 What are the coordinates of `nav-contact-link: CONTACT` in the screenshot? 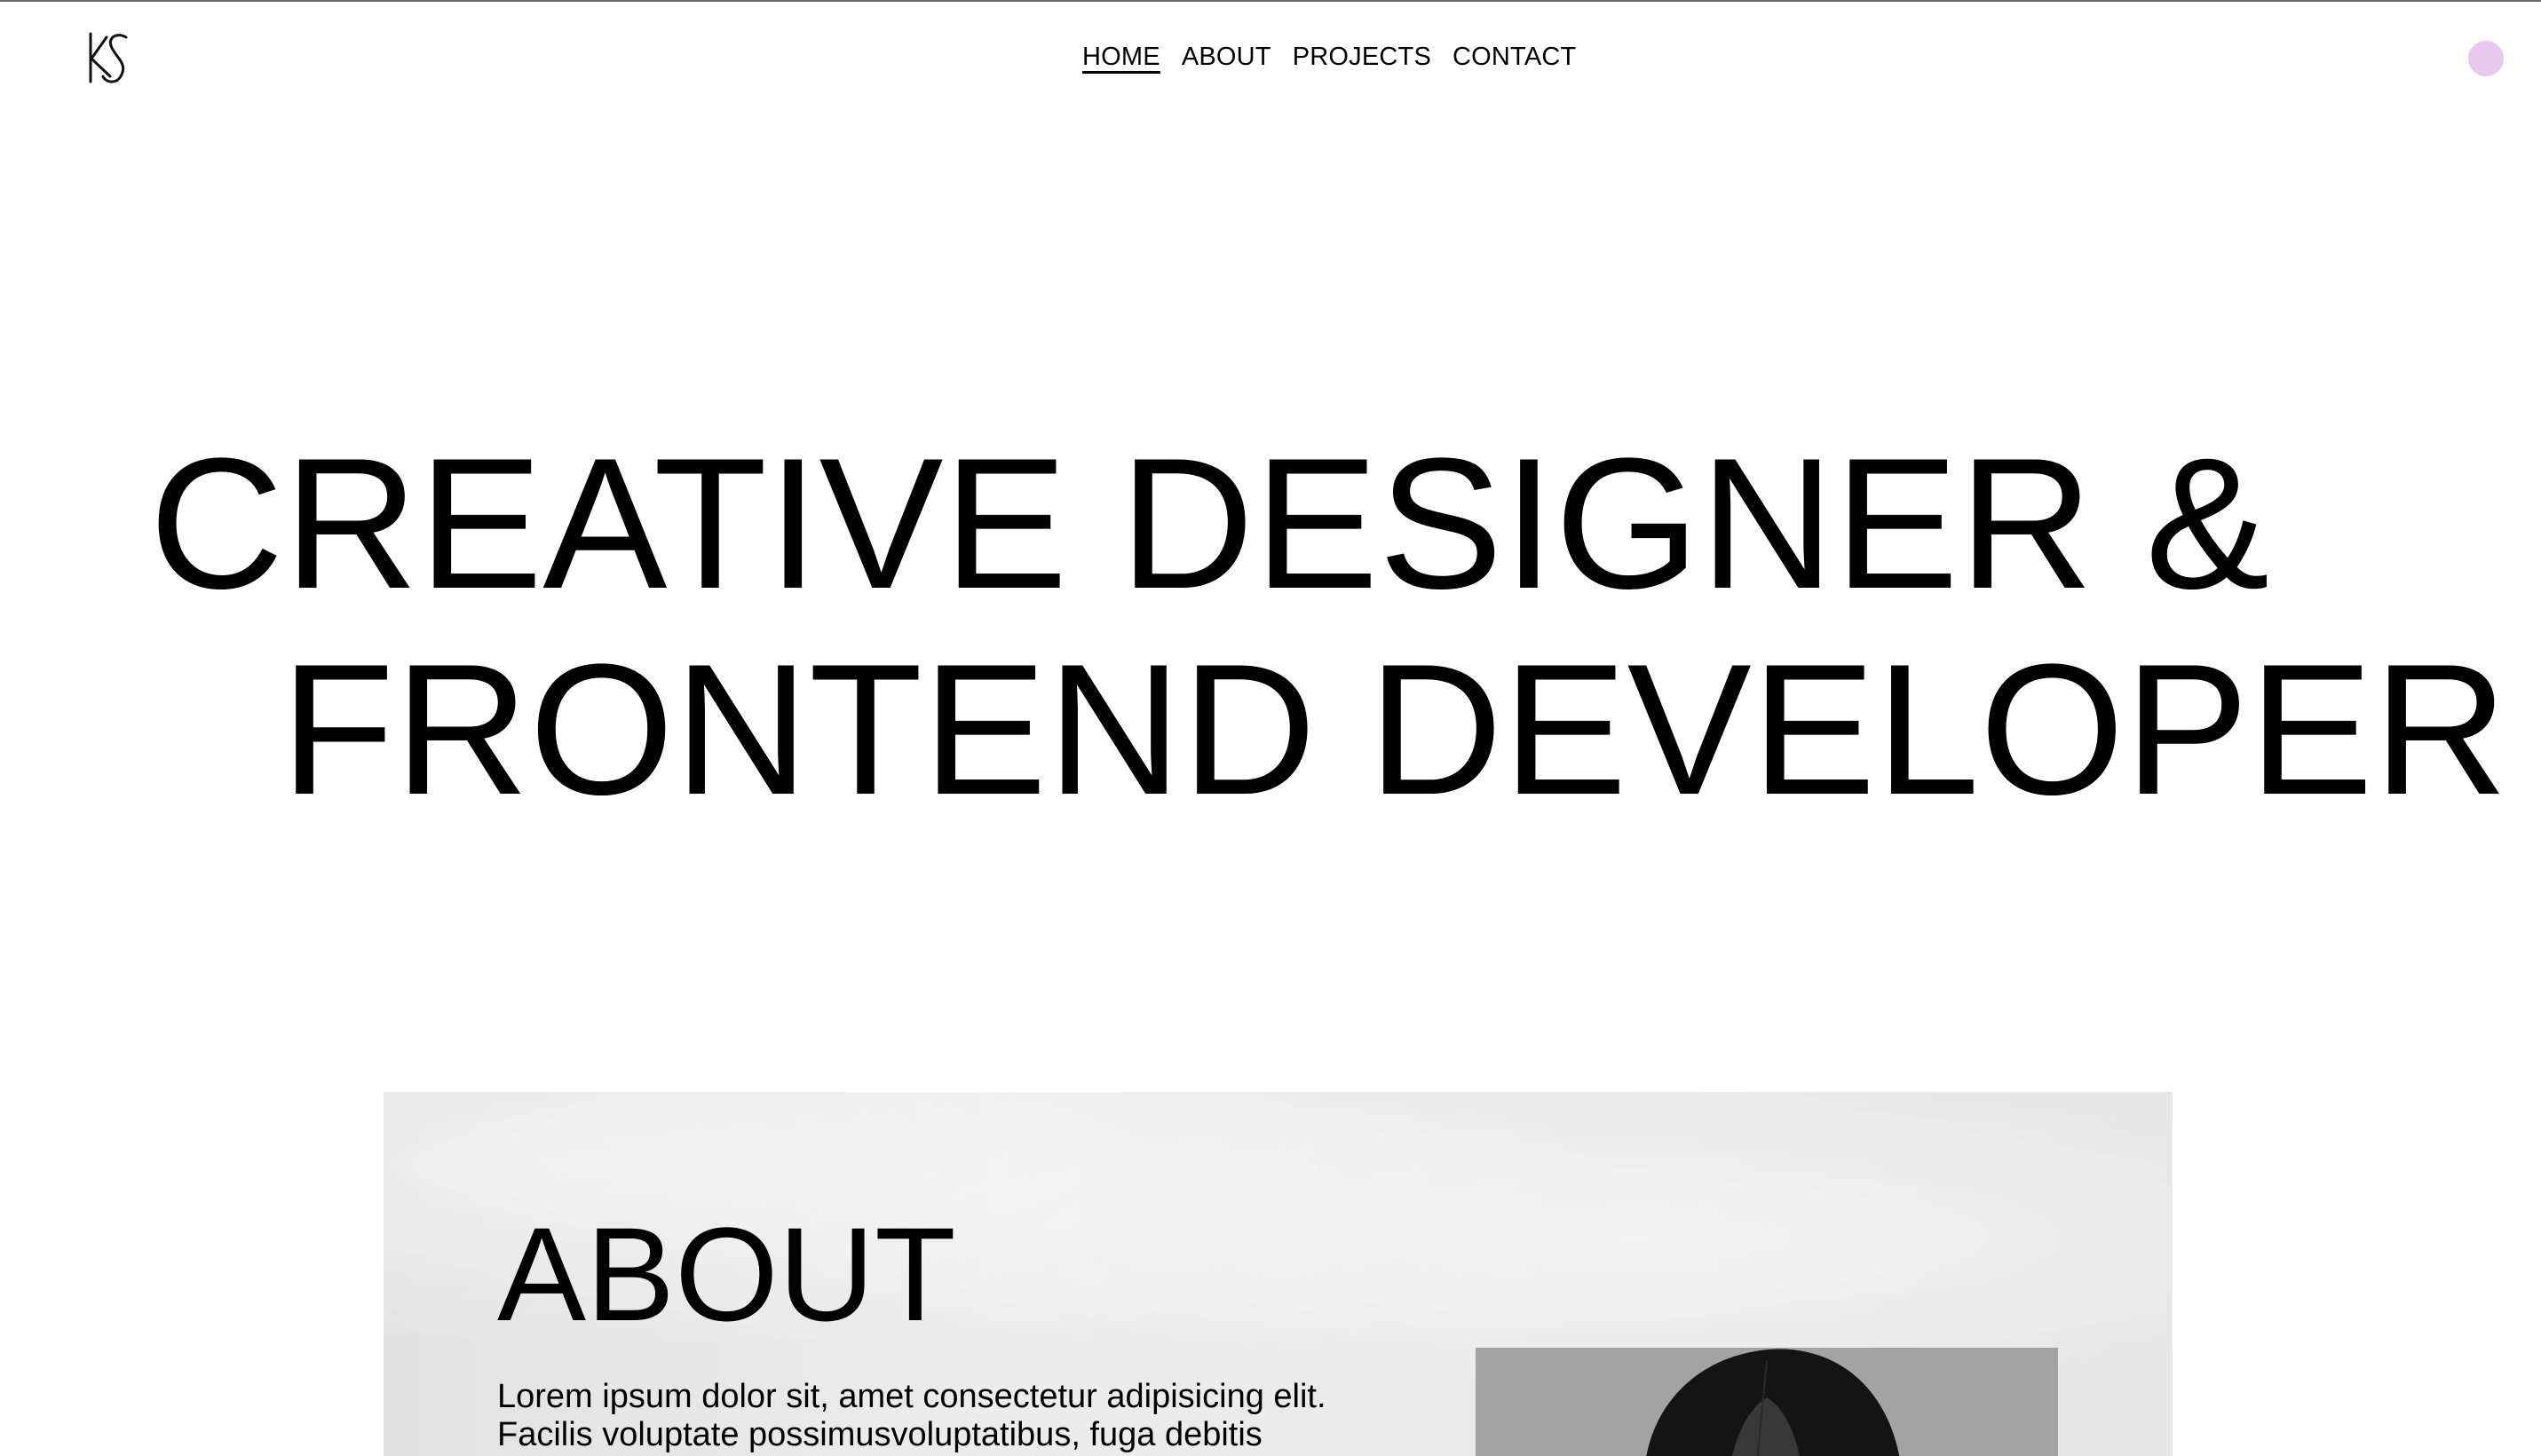 It's located at (1514, 57).